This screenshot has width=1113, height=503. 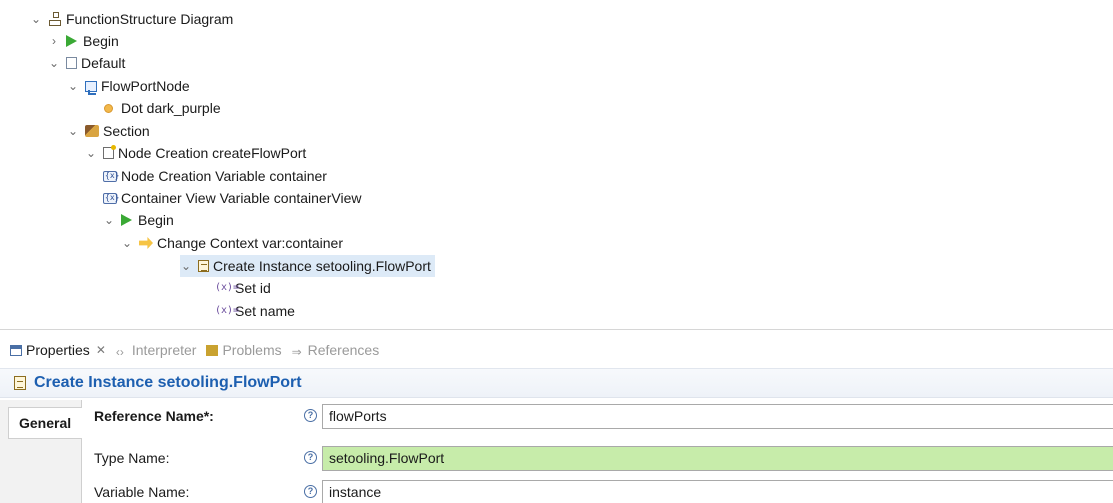 I want to click on tree-node-label: FlowPortNode, so click(x=145, y=86).